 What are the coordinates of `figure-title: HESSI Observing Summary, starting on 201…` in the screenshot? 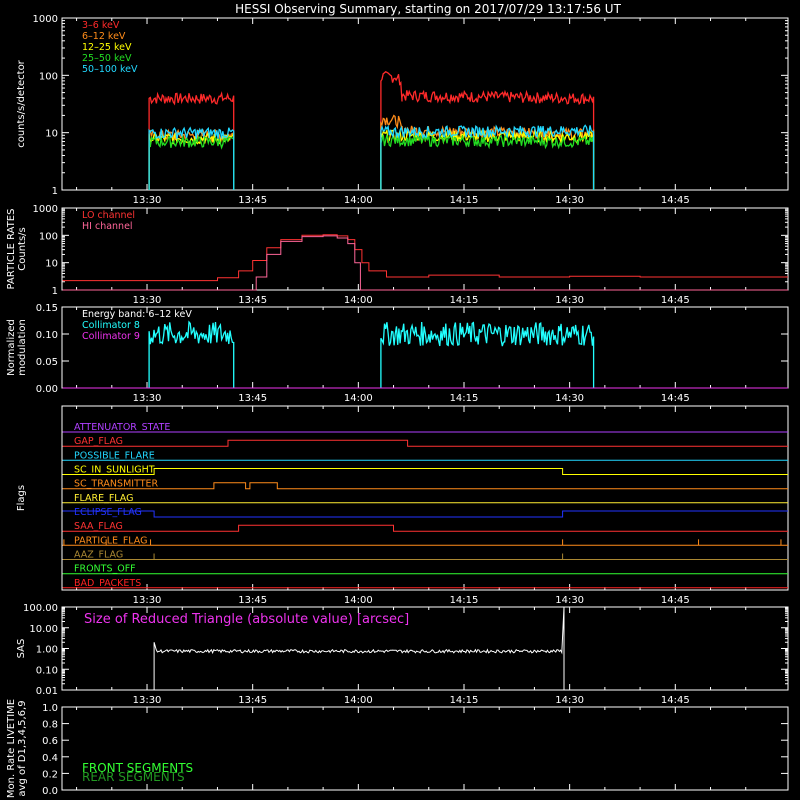 It's located at (428, 9).